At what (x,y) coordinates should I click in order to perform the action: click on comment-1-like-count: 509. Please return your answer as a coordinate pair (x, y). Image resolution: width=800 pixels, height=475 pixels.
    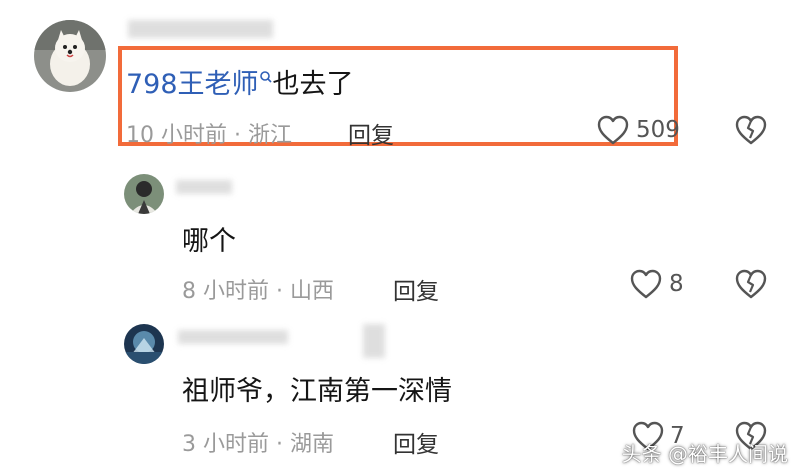
    Looking at the image, I should click on (658, 130).